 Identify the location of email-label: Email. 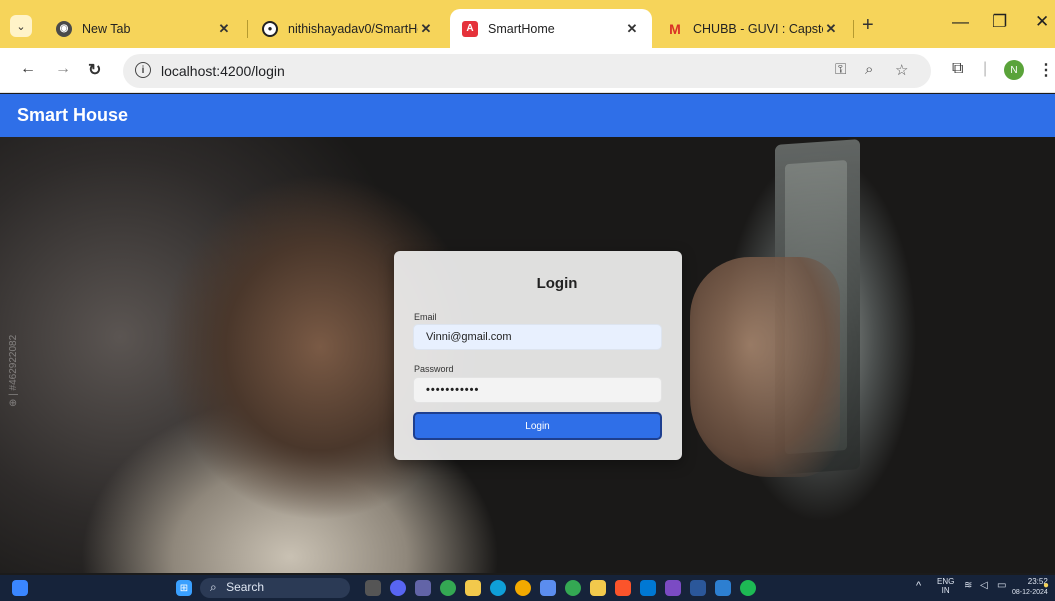
(425, 317).